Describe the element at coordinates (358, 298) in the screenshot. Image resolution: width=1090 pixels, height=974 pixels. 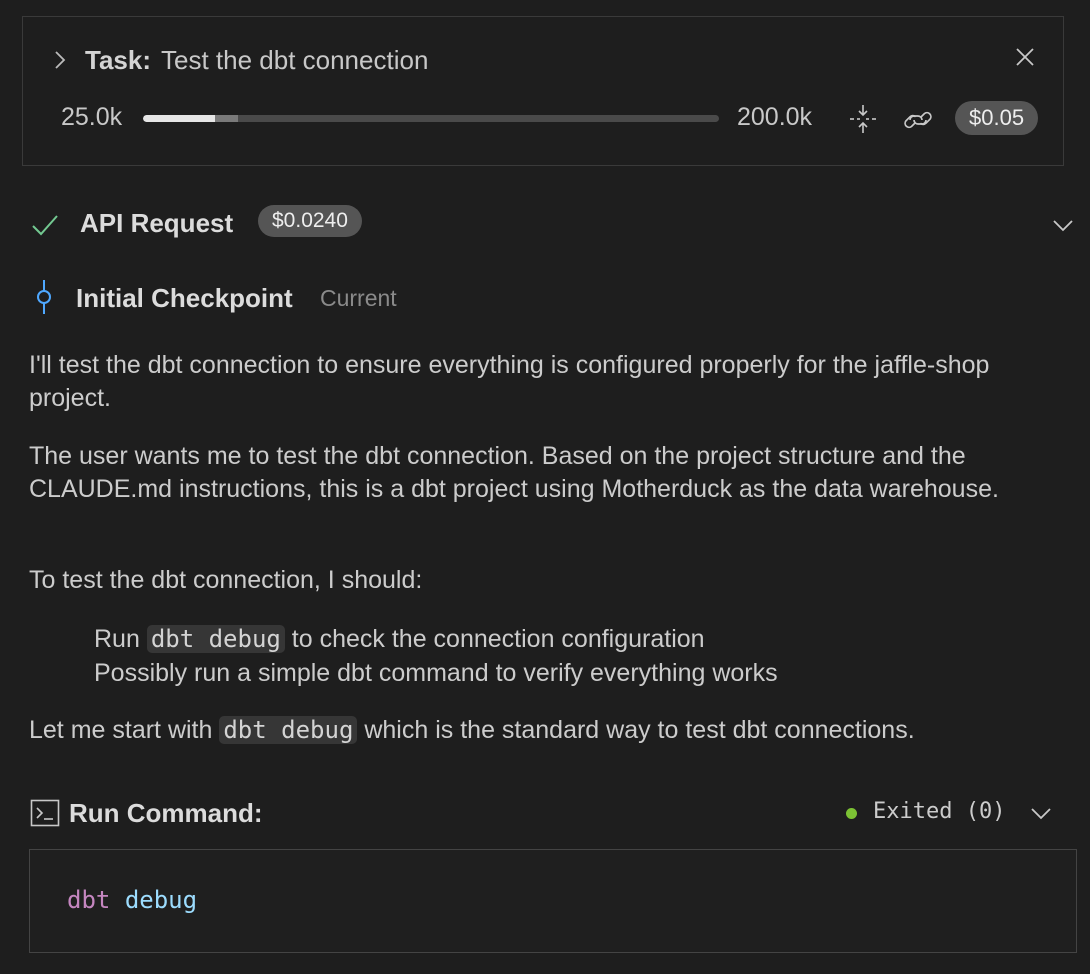
I see `checkpoint-status: Current` at that location.